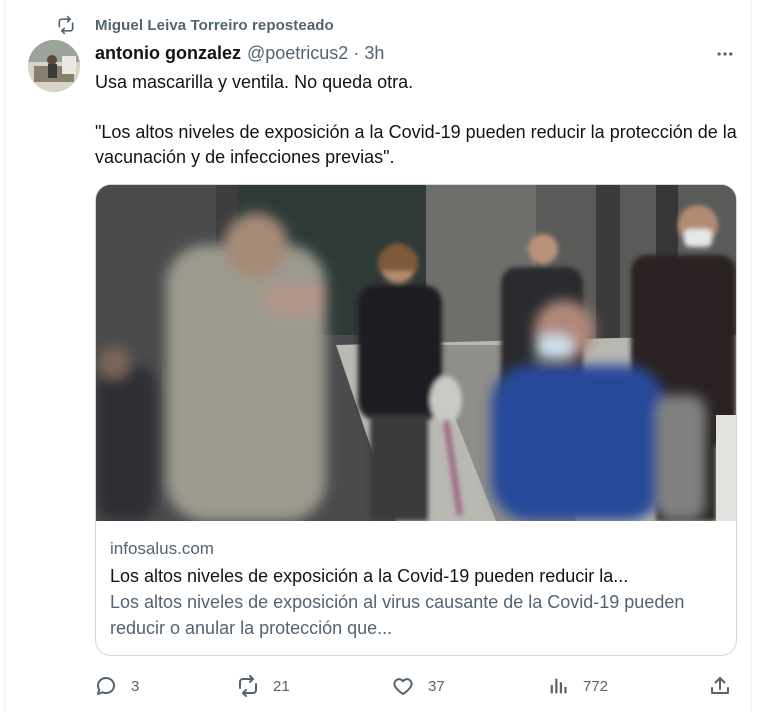 This screenshot has height=712, width=772. What do you see at coordinates (162, 548) in the screenshot?
I see `link-domain: infosalus.com` at bounding box center [162, 548].